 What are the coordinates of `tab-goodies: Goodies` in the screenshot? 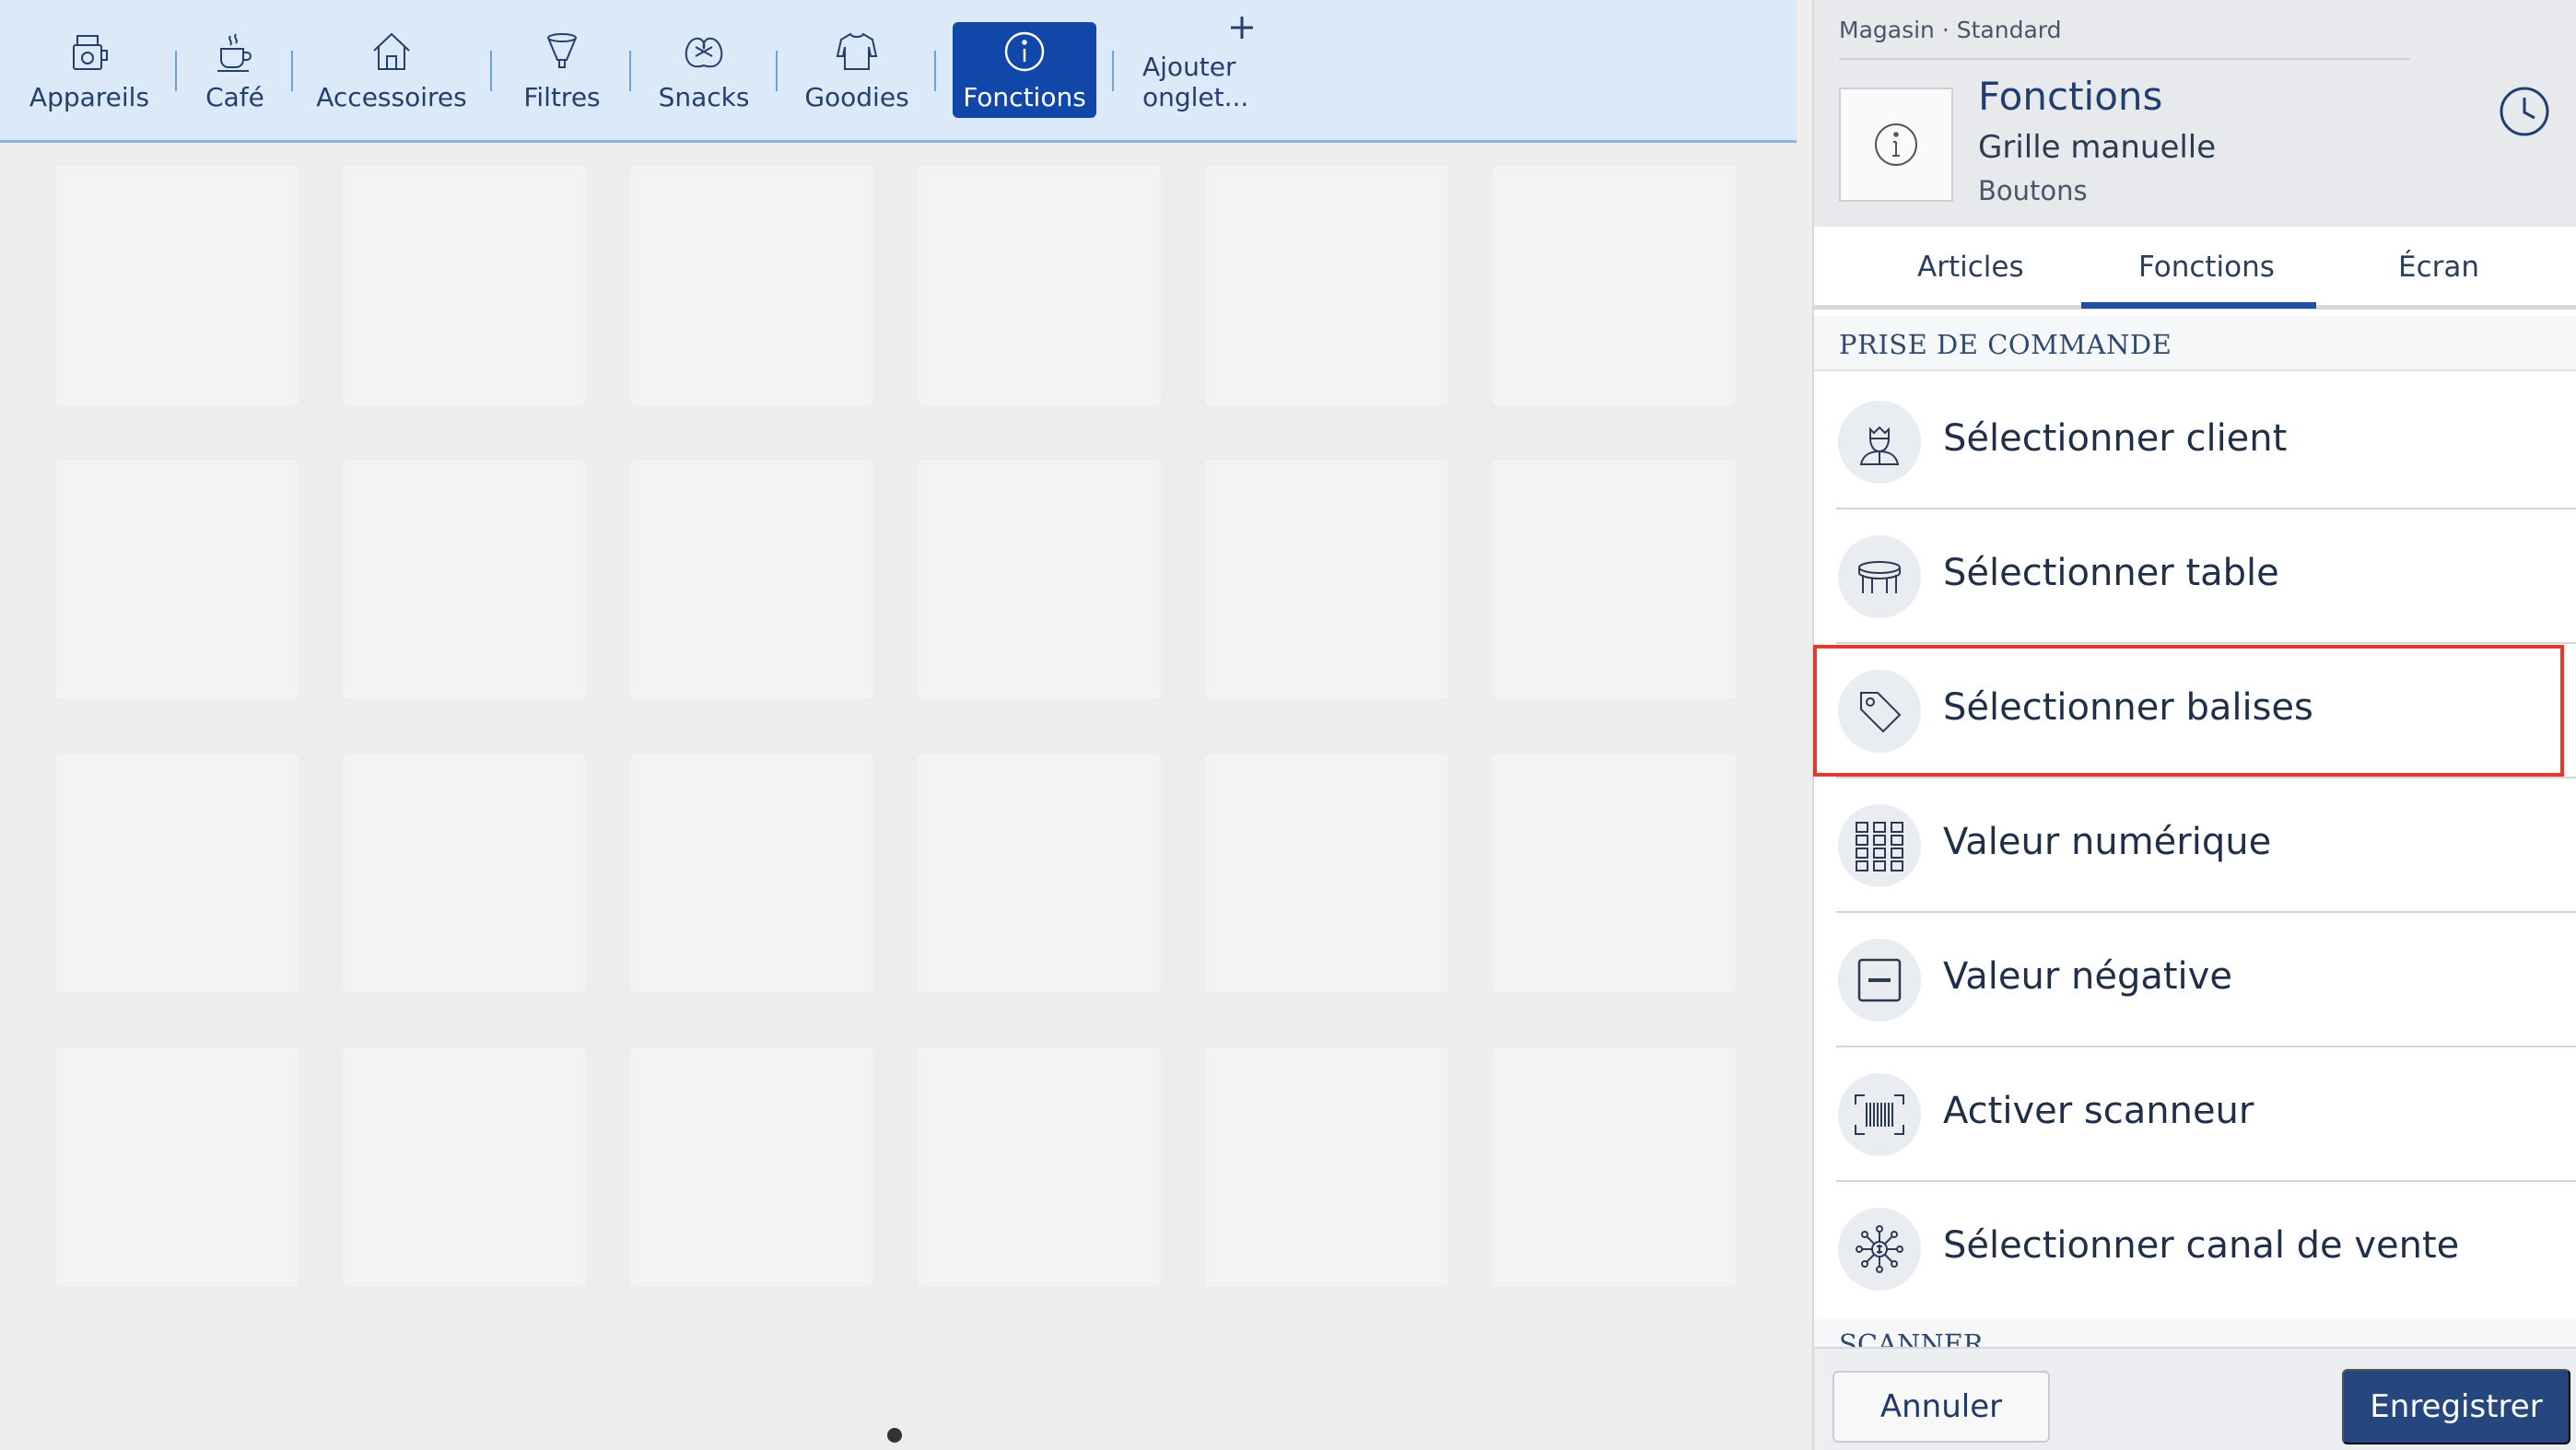 It's located at (857, 70).